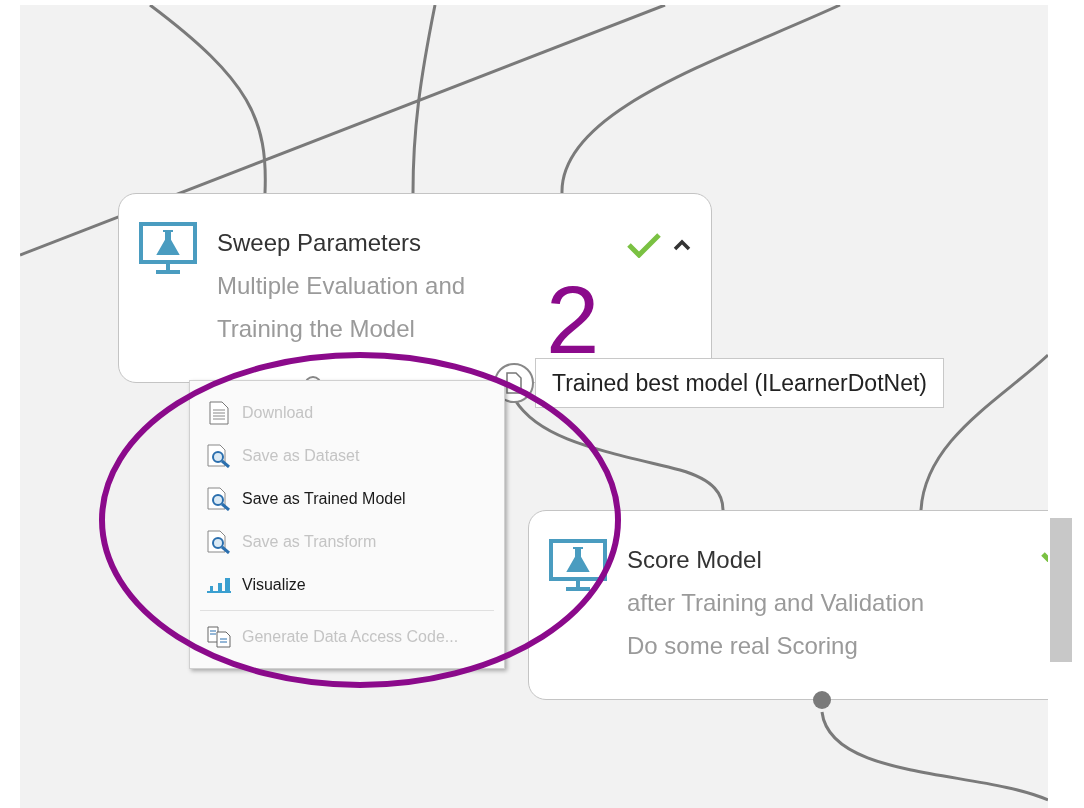 Image resolution: width=1084 pixels, height=808 pixels. What do you see at coordinates (695, 560) in the screenshot?
I see `module-title: Score Model` at bounding box center [695, 560].